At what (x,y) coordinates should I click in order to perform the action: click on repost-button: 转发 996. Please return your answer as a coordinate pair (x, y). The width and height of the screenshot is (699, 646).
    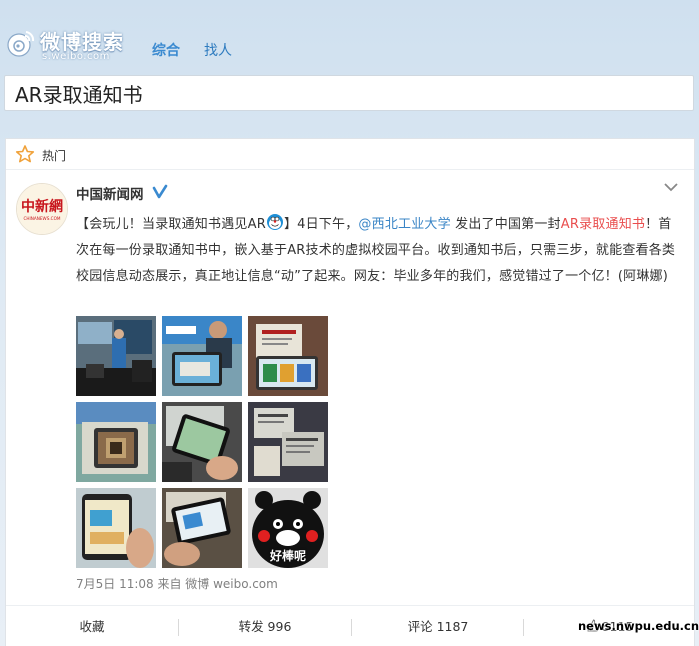
    Looking at the image, I should click on (265, 626).